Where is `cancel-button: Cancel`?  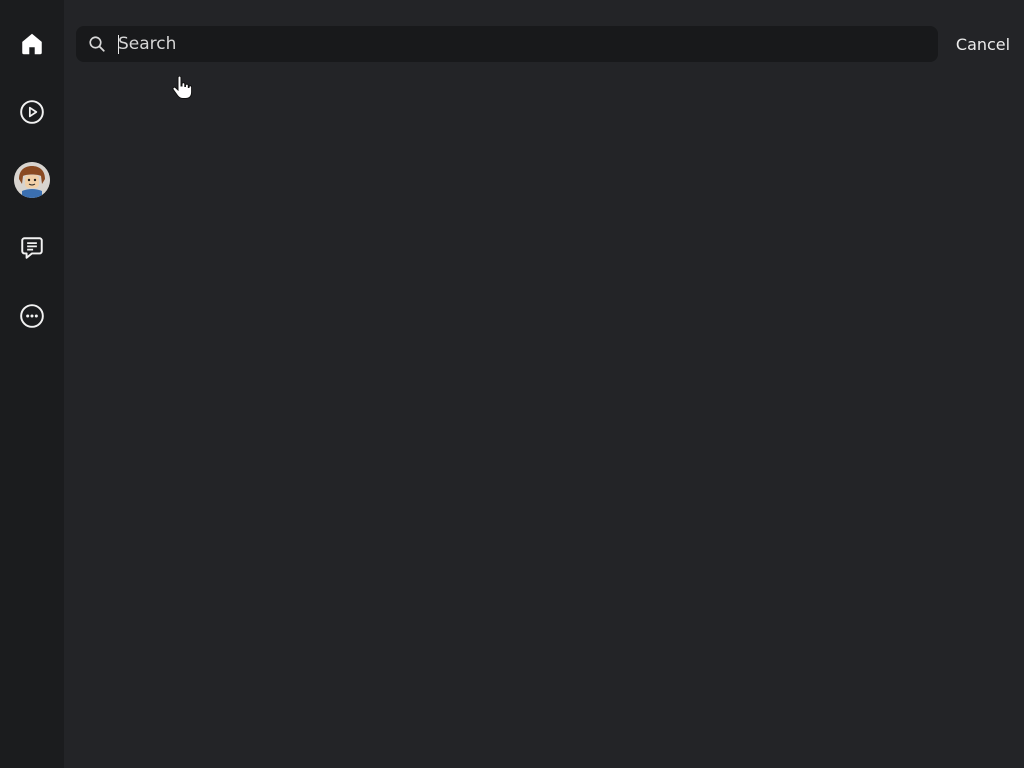
cancel-button: Cancel is located at coordinates (983, 44).